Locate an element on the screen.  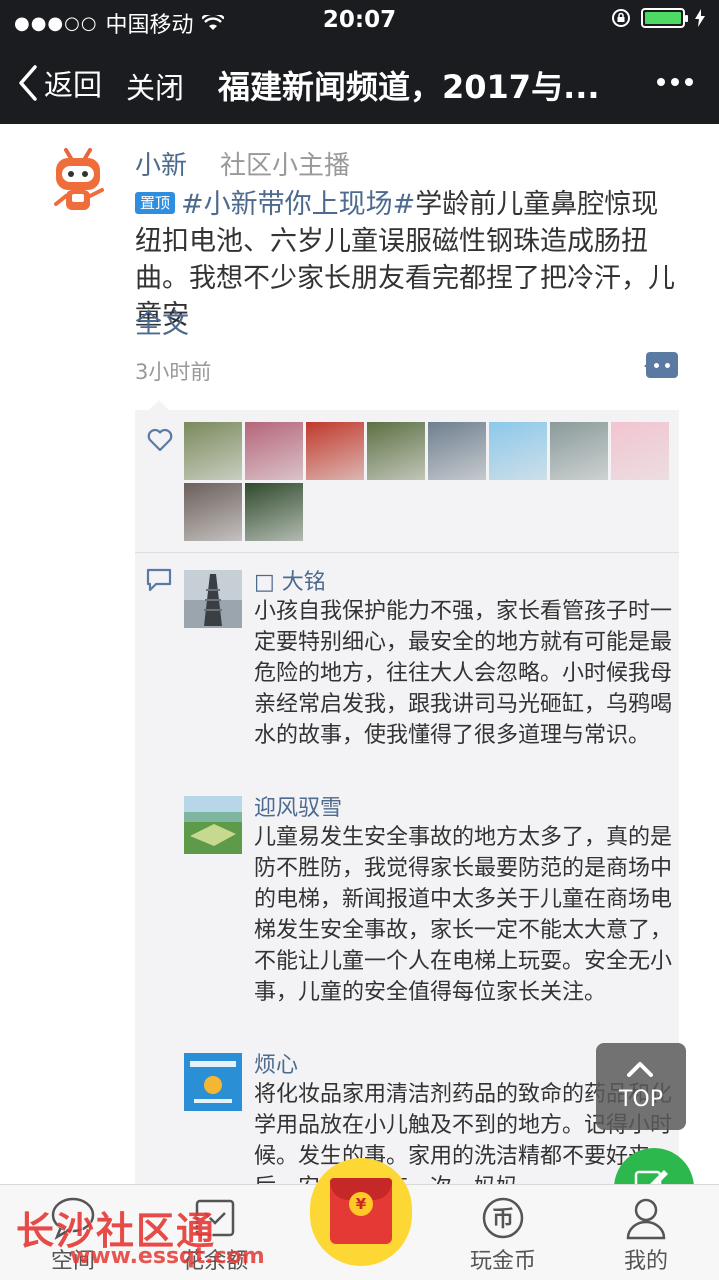
red-envelope-icon: ¥ is located at coordinates (361, 1211).